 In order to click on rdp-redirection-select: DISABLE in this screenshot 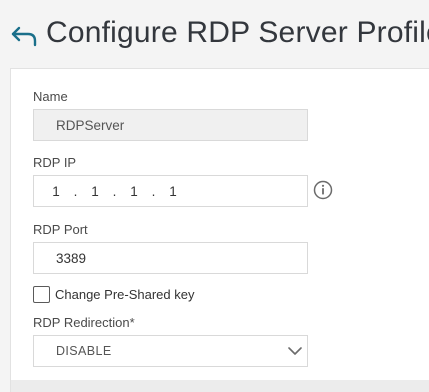, I will do `click(170, 351)`.